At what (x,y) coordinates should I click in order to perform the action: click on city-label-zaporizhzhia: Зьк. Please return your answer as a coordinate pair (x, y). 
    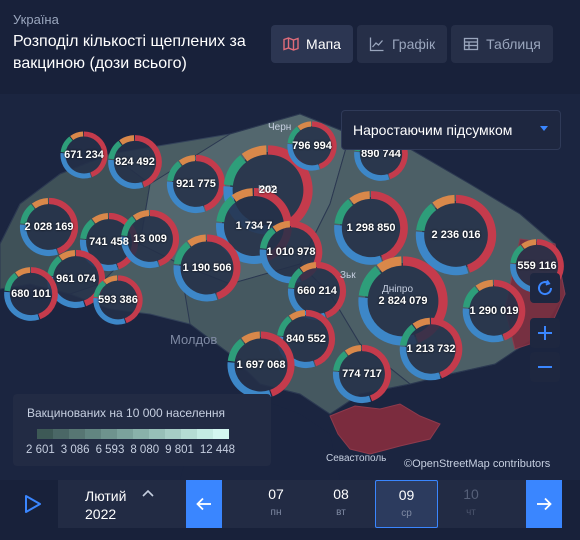
    Looking at the image, I should click on (348, 275).